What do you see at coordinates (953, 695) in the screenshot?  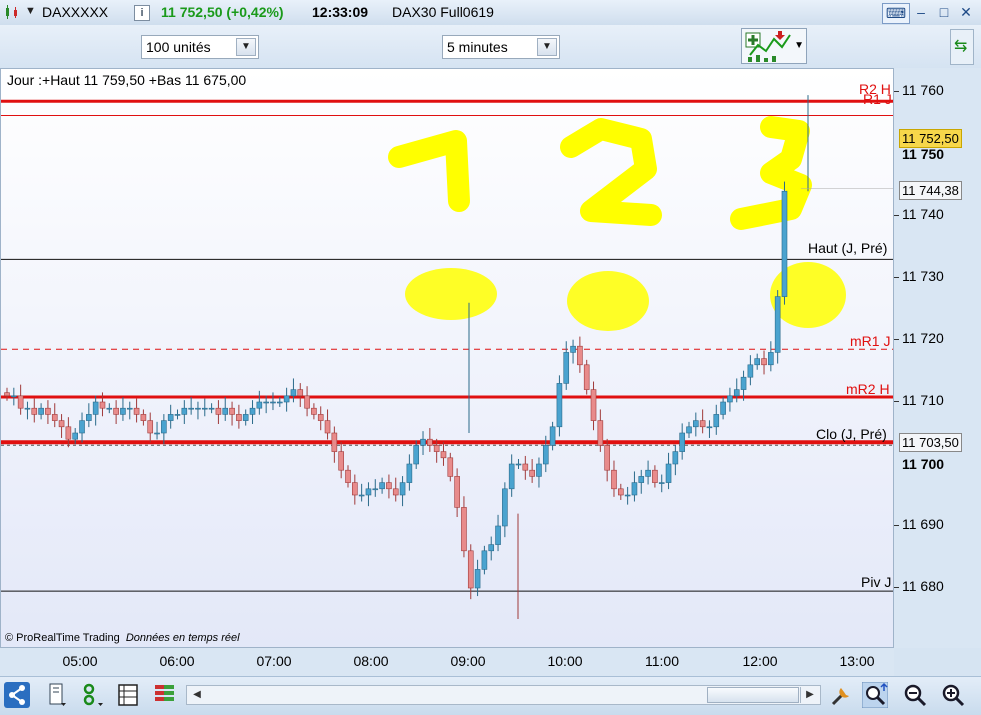 I see `zoom-in-icon` at bounding box center [953, 695].